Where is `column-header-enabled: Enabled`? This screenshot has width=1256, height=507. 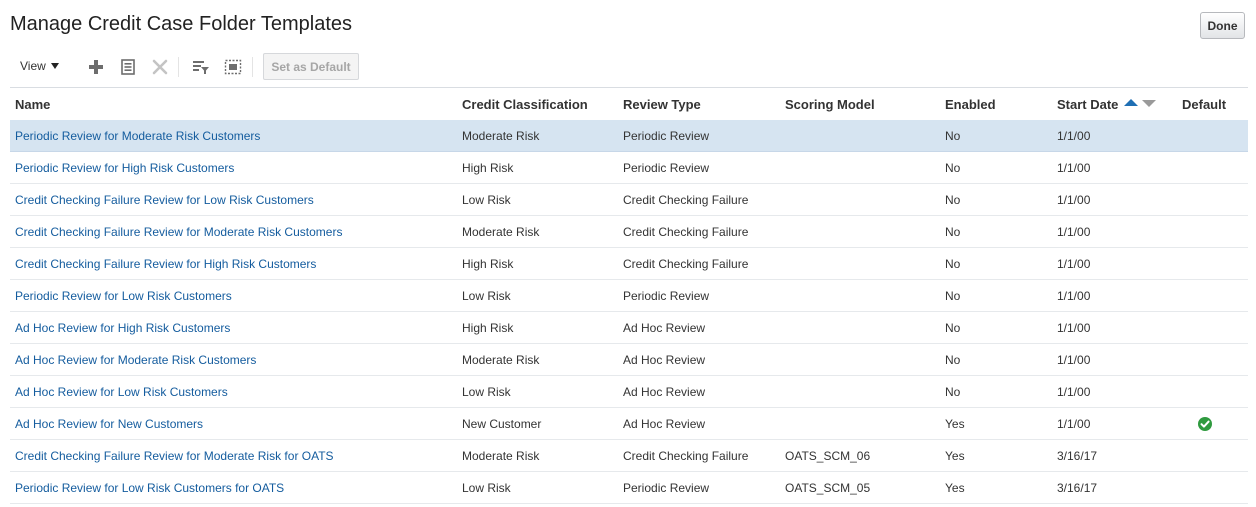
column-header-enabled: Enabled is located at coordinates (970, 104).